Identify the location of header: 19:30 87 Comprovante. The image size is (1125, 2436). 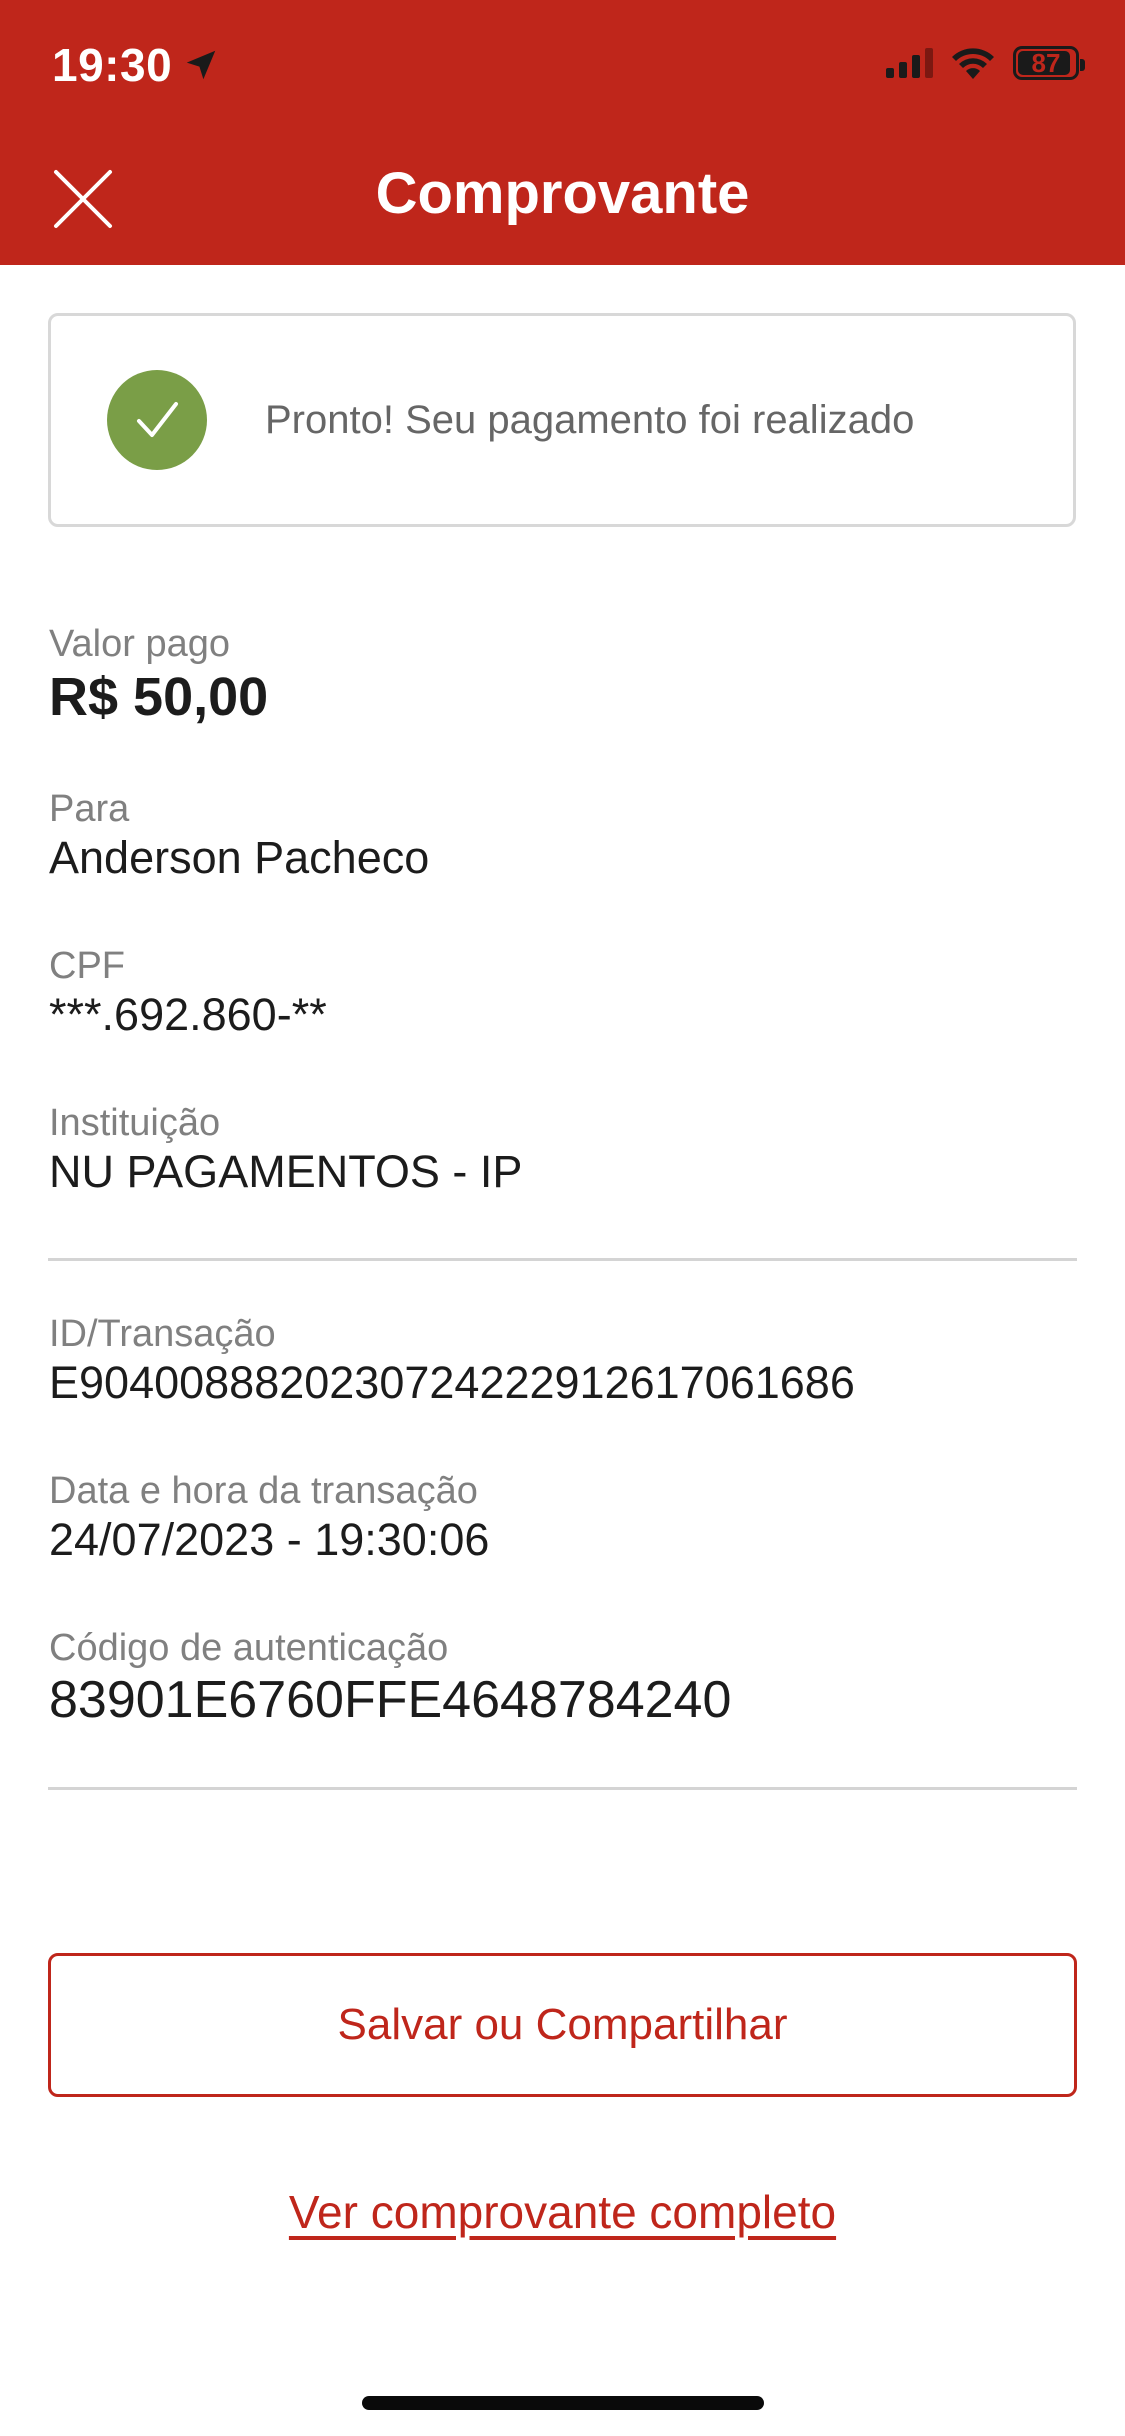
(562, 132).